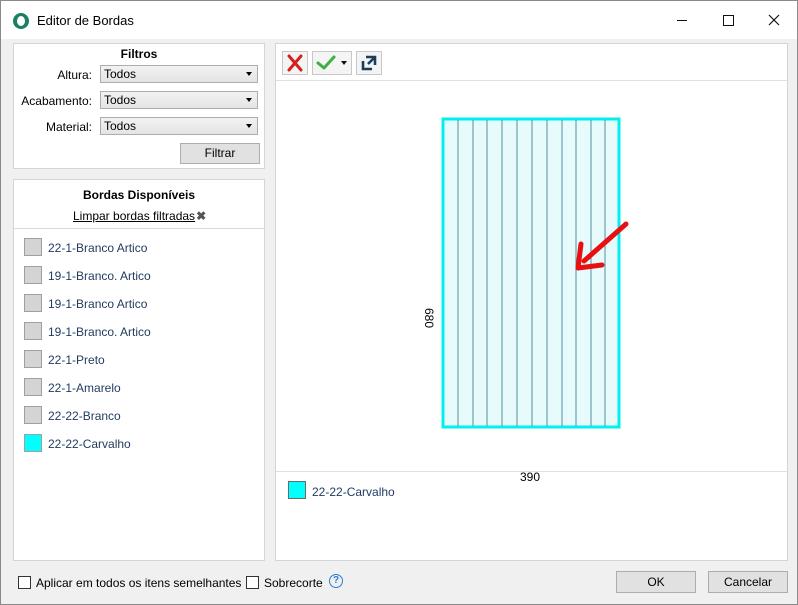 This screenshot has height=605, width=798. What do you see at coordinates (336, 581) in the screenshot?
I see `help-icon: ?` at bounding box center [336, 581].